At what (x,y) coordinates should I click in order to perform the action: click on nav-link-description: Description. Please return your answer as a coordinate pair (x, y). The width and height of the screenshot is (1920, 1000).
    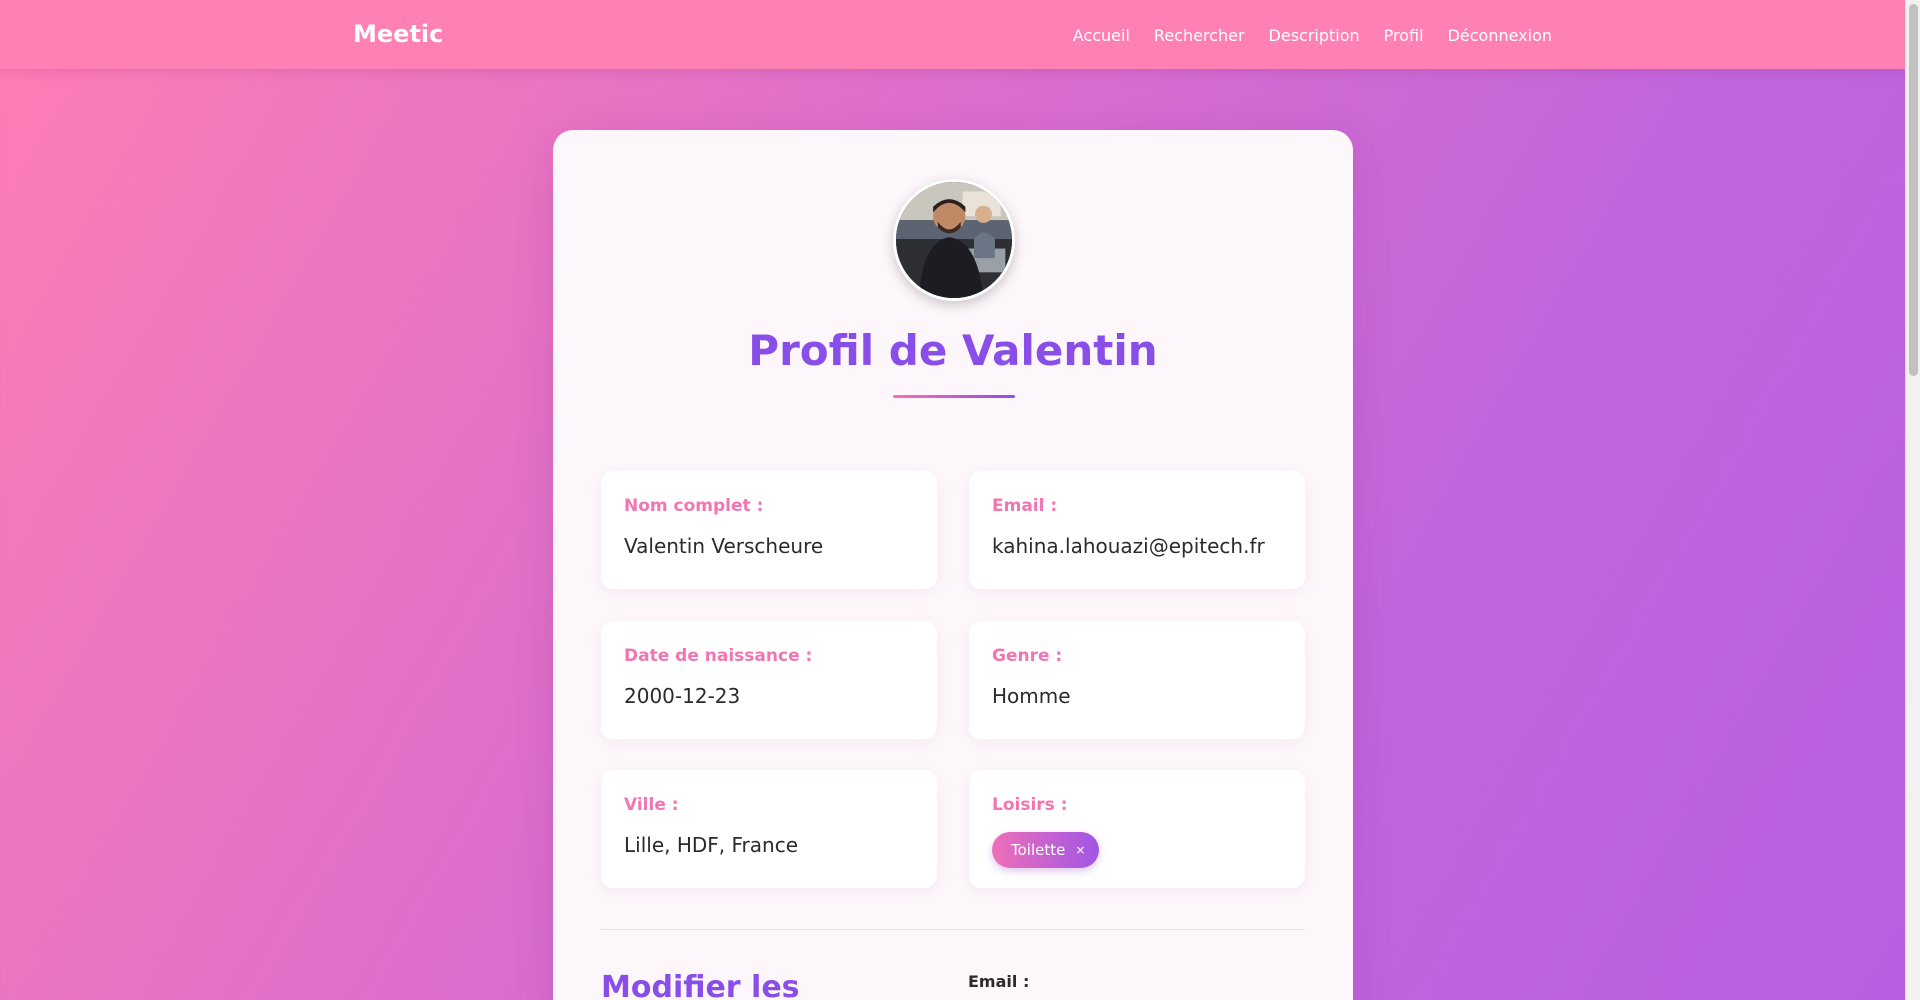
    Looking at the image, I should click on (1314, 35).